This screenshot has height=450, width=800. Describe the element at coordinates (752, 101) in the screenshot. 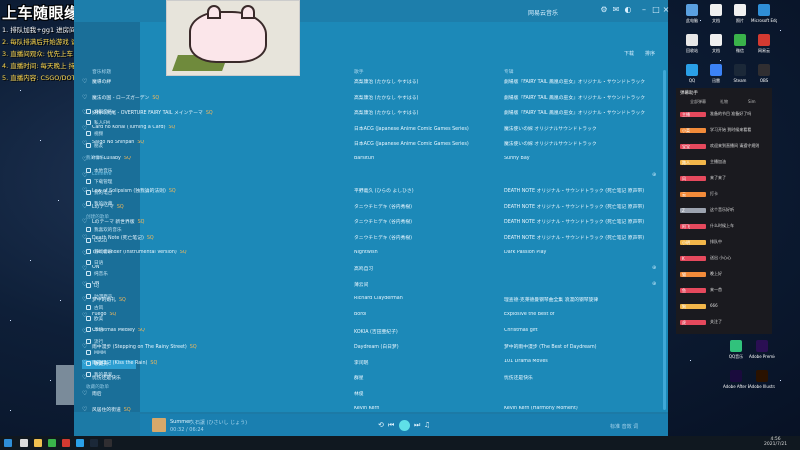

I see `chat-tab: Sim` at that location.